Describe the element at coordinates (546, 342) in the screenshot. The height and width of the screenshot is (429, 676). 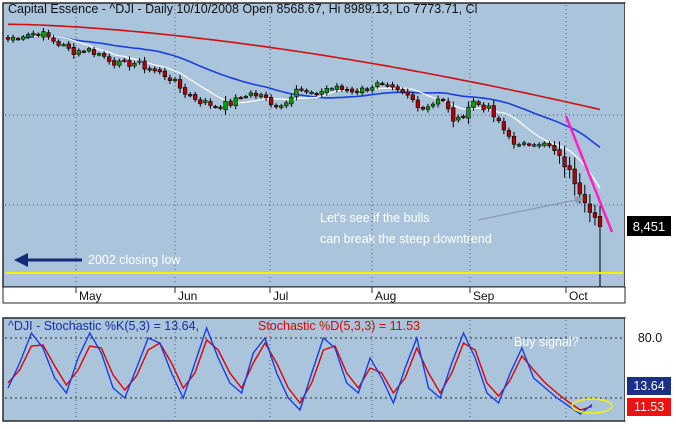
I see `buy-signal-label: Buy signal?` at that location.